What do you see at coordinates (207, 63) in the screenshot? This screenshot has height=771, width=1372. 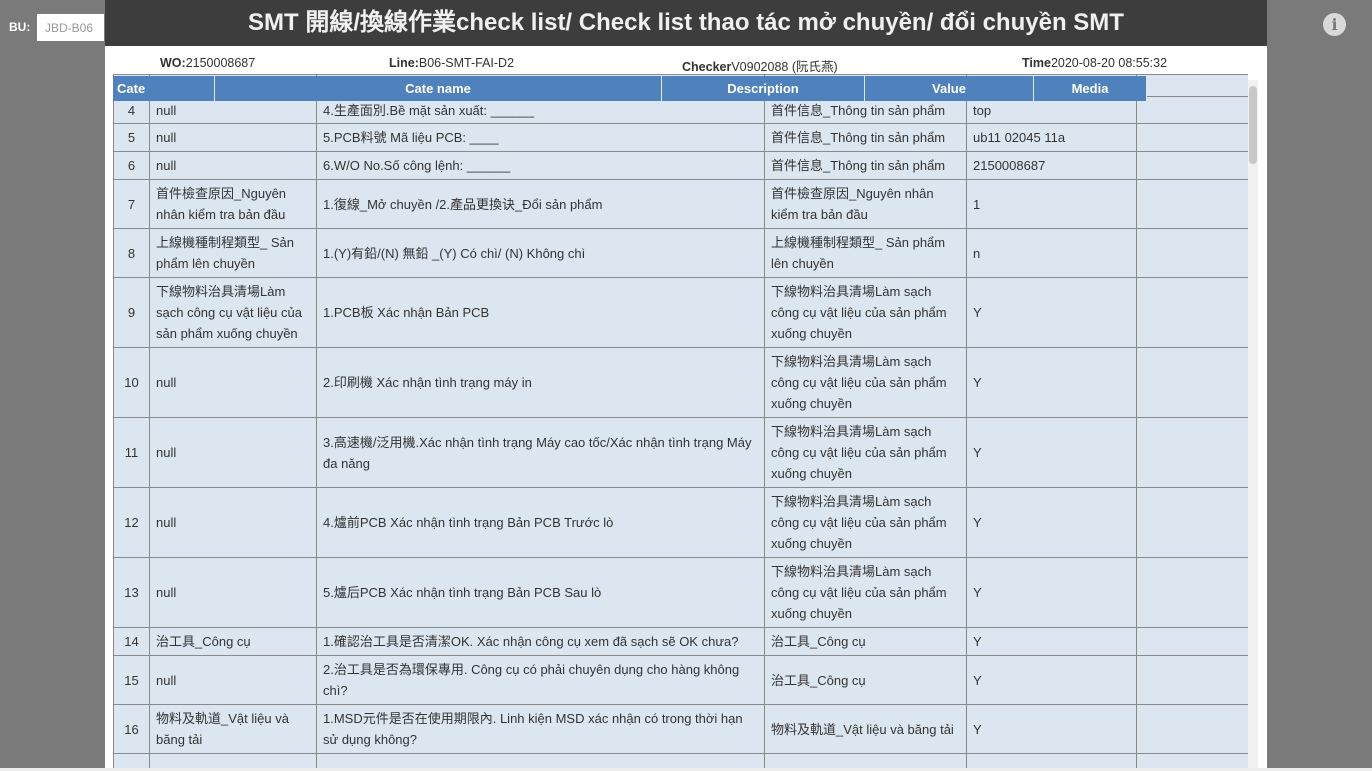 I see `wo-info: WO:2150008687` at bounding box center [207, 63].